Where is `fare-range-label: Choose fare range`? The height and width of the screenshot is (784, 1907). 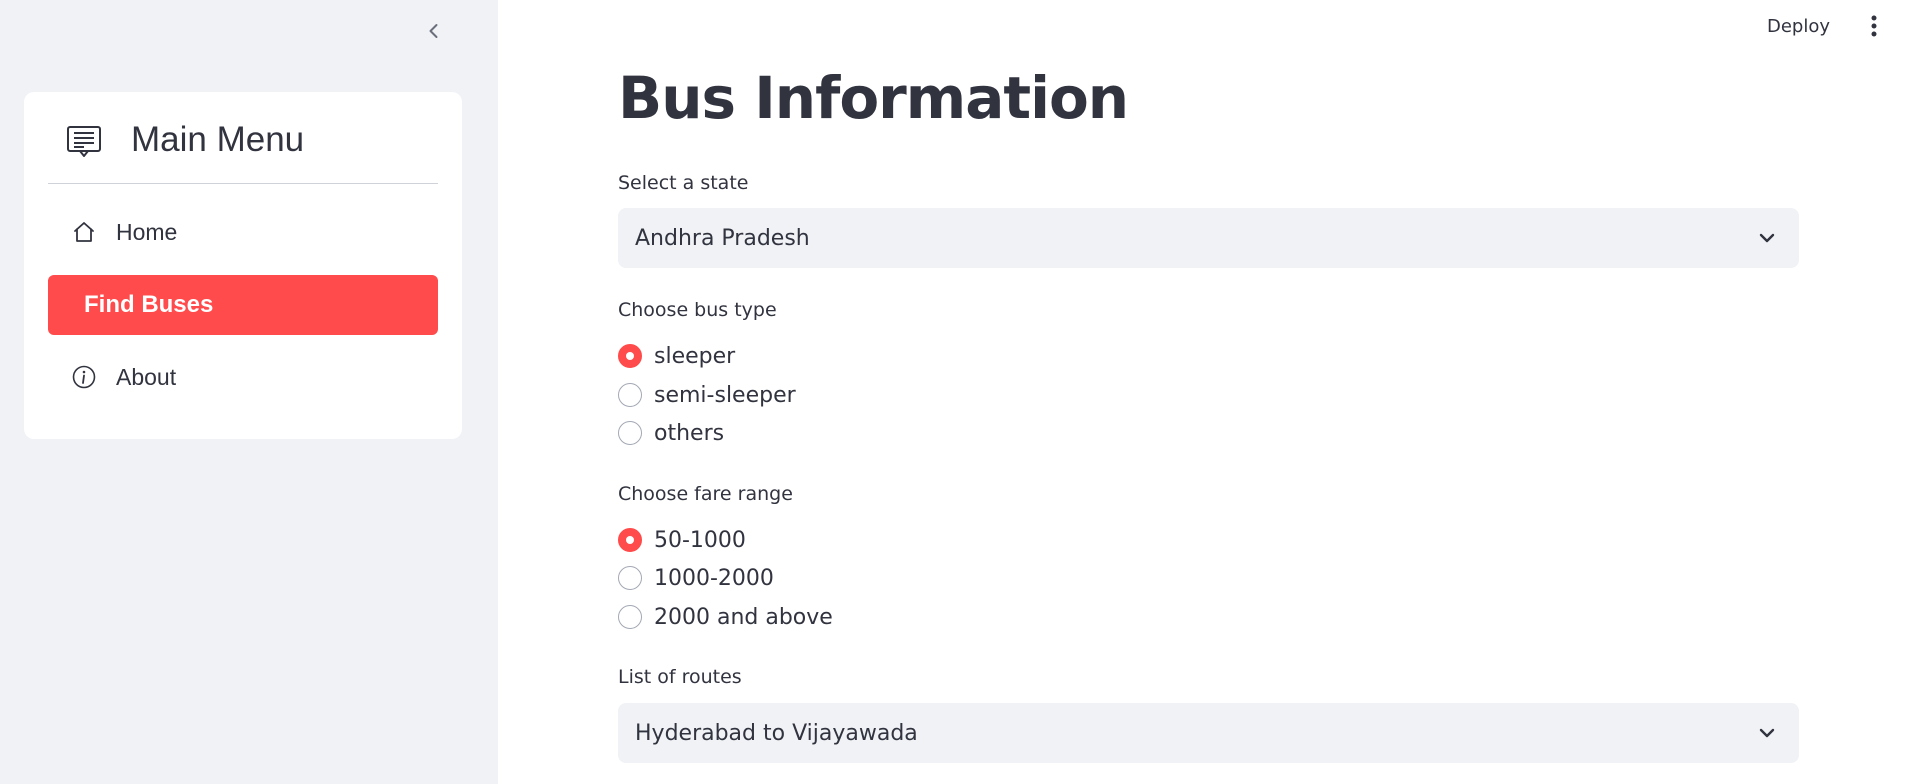 fare-range-label: Choose fare range is located at coordinates (705, 494).